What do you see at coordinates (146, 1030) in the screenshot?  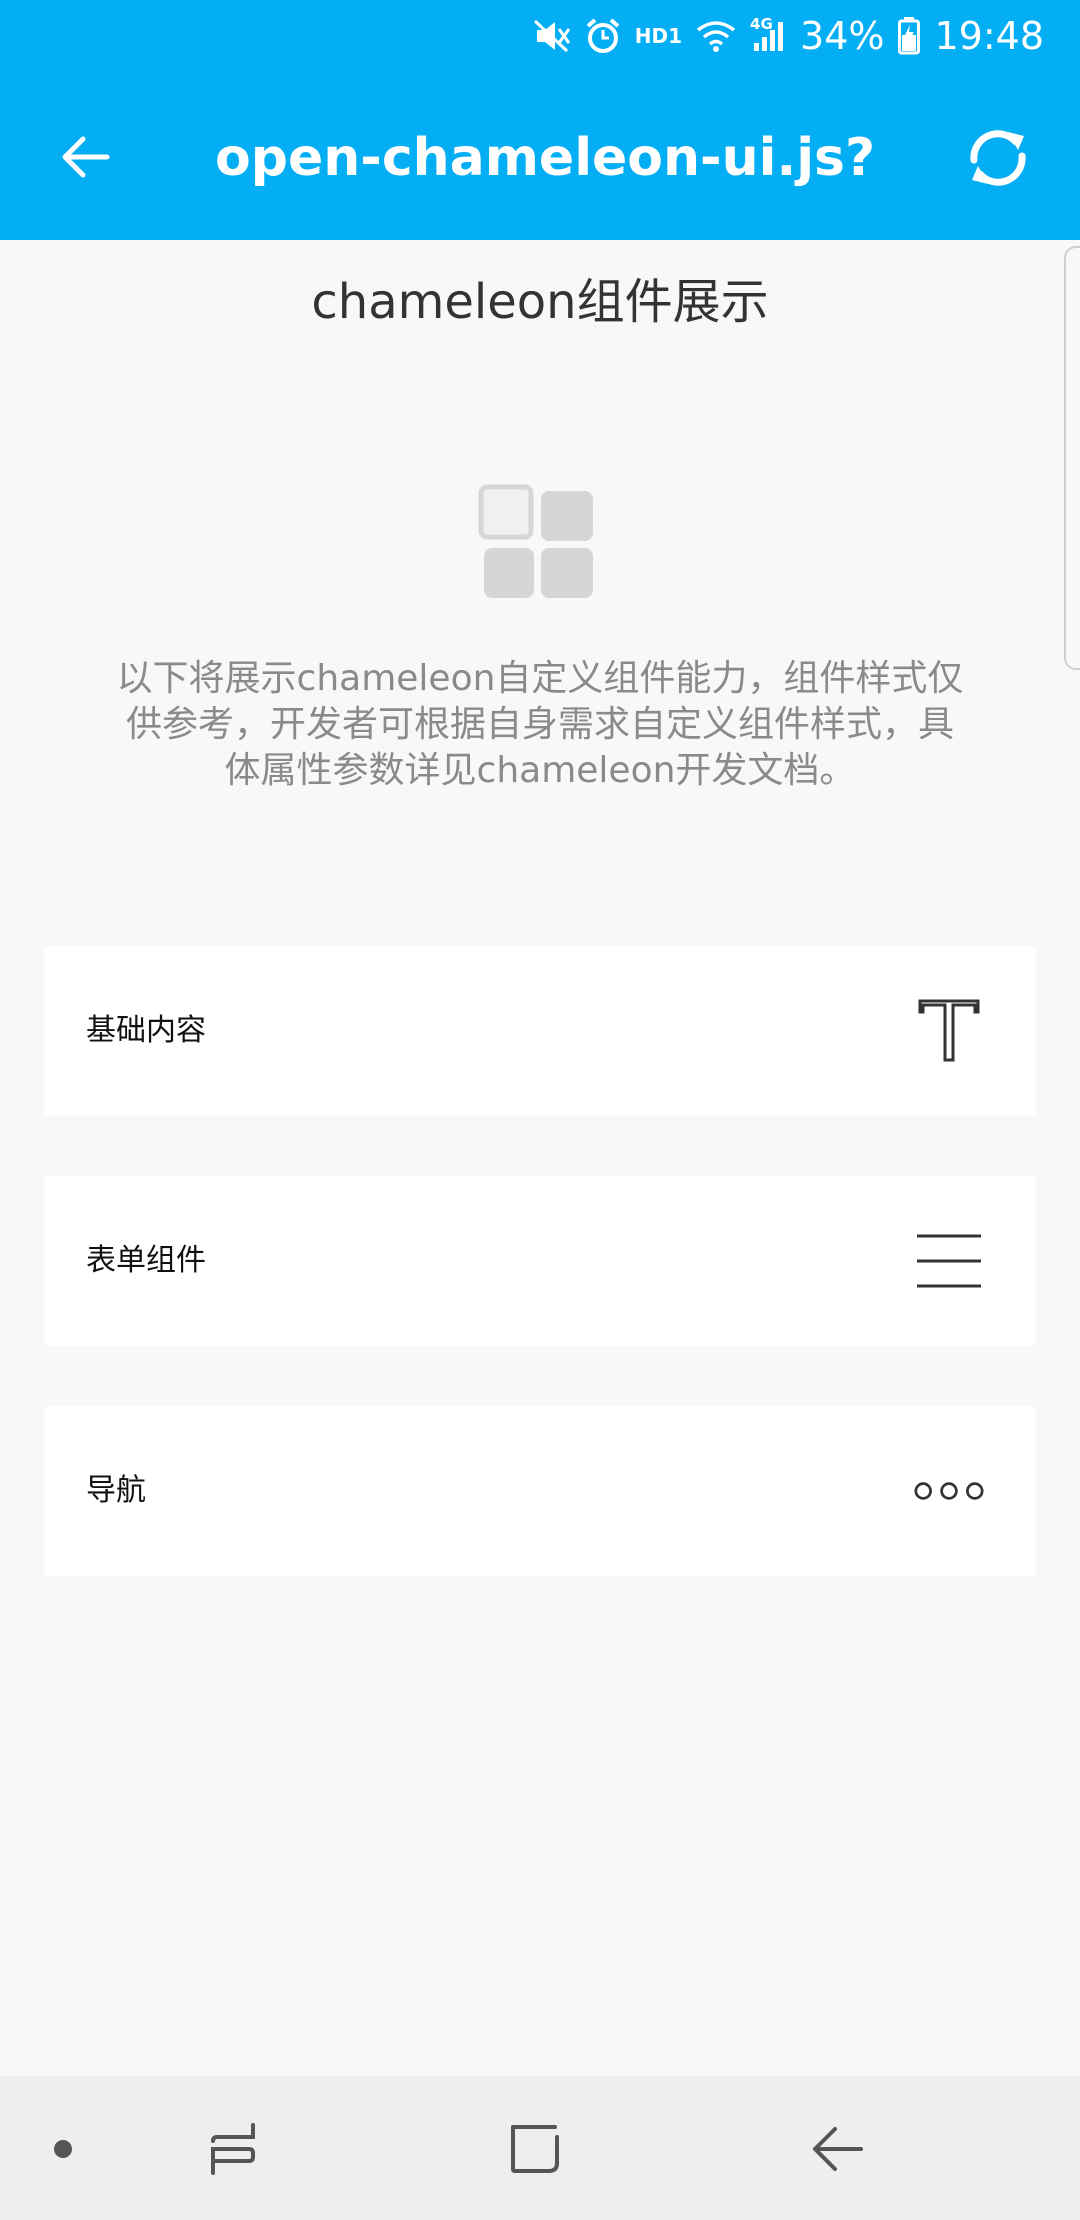 I see `menu-item-label: 基础内容` at bounding box center [146, 1030].